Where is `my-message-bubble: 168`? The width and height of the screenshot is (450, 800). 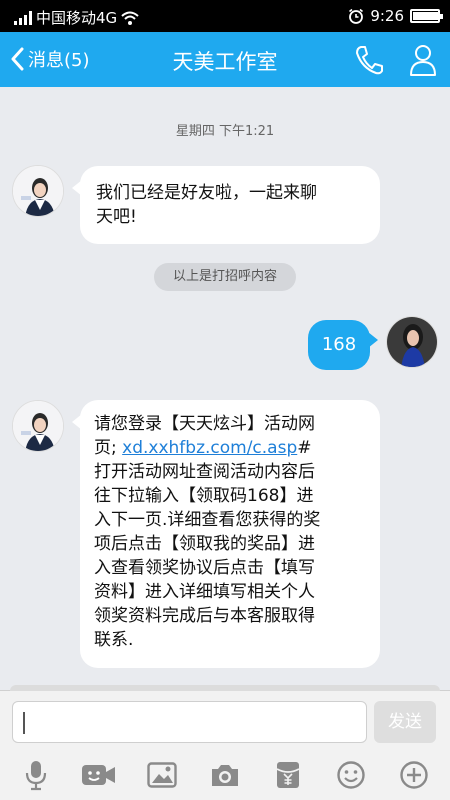
my-message-bubble: 168 is located at coordinates (343, 345).